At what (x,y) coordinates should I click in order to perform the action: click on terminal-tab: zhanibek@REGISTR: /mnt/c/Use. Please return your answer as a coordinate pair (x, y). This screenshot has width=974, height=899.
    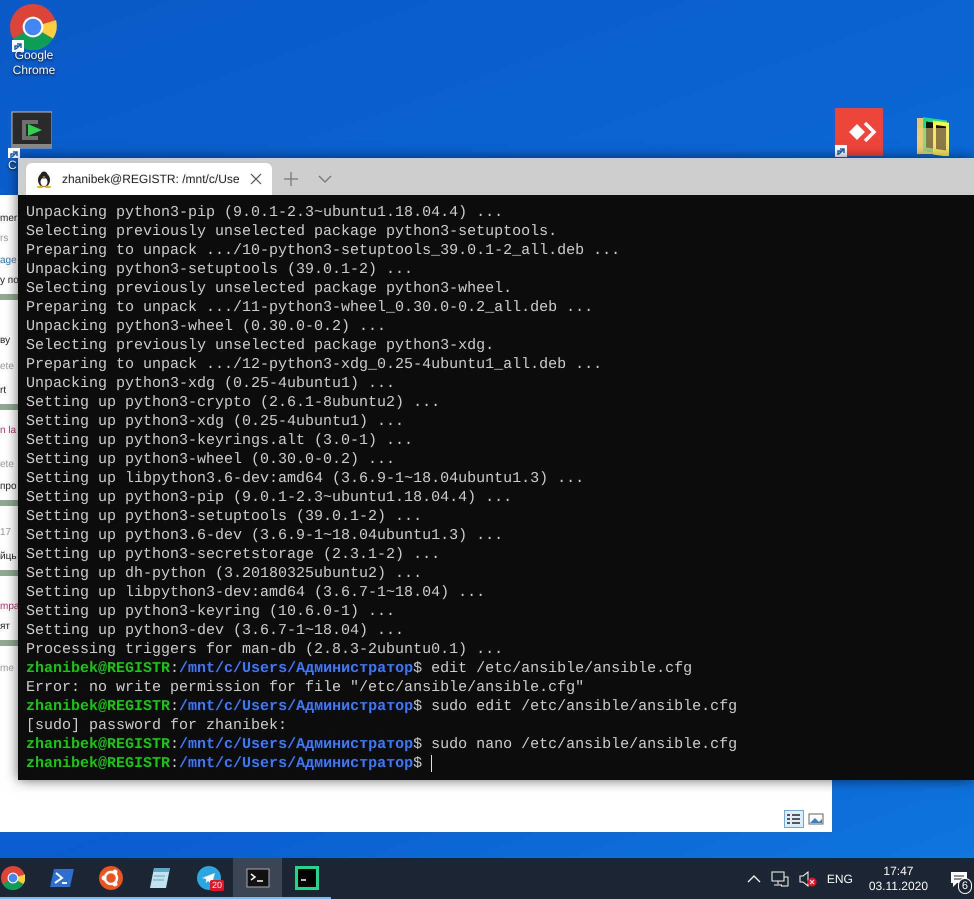
    Looking at the image, I should click on (149, 179).